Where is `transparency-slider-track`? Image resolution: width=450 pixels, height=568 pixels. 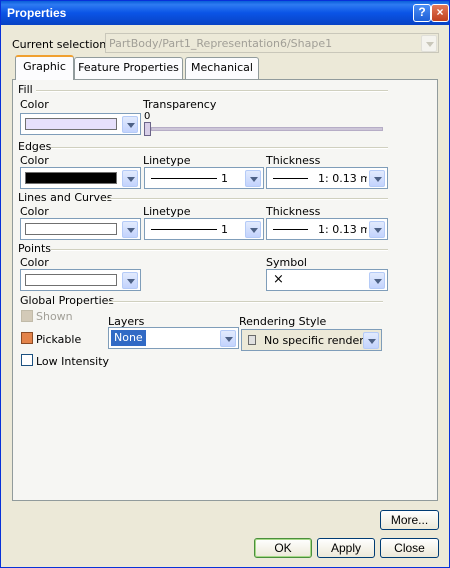 transparency-slider-track is located at coordinates (267, 129).